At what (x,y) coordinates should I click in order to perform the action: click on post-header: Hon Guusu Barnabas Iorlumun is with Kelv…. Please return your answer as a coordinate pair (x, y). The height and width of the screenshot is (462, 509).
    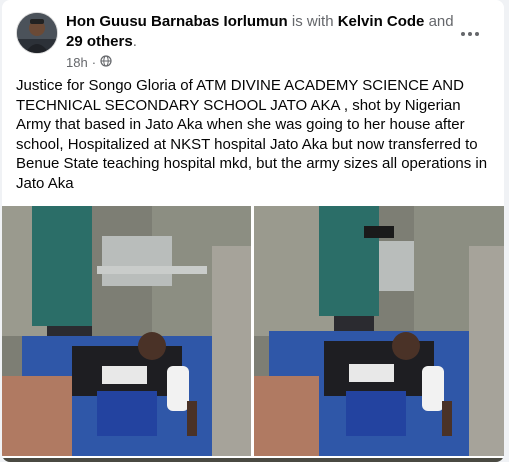
    Looking at the image, I should click on (253, 41).